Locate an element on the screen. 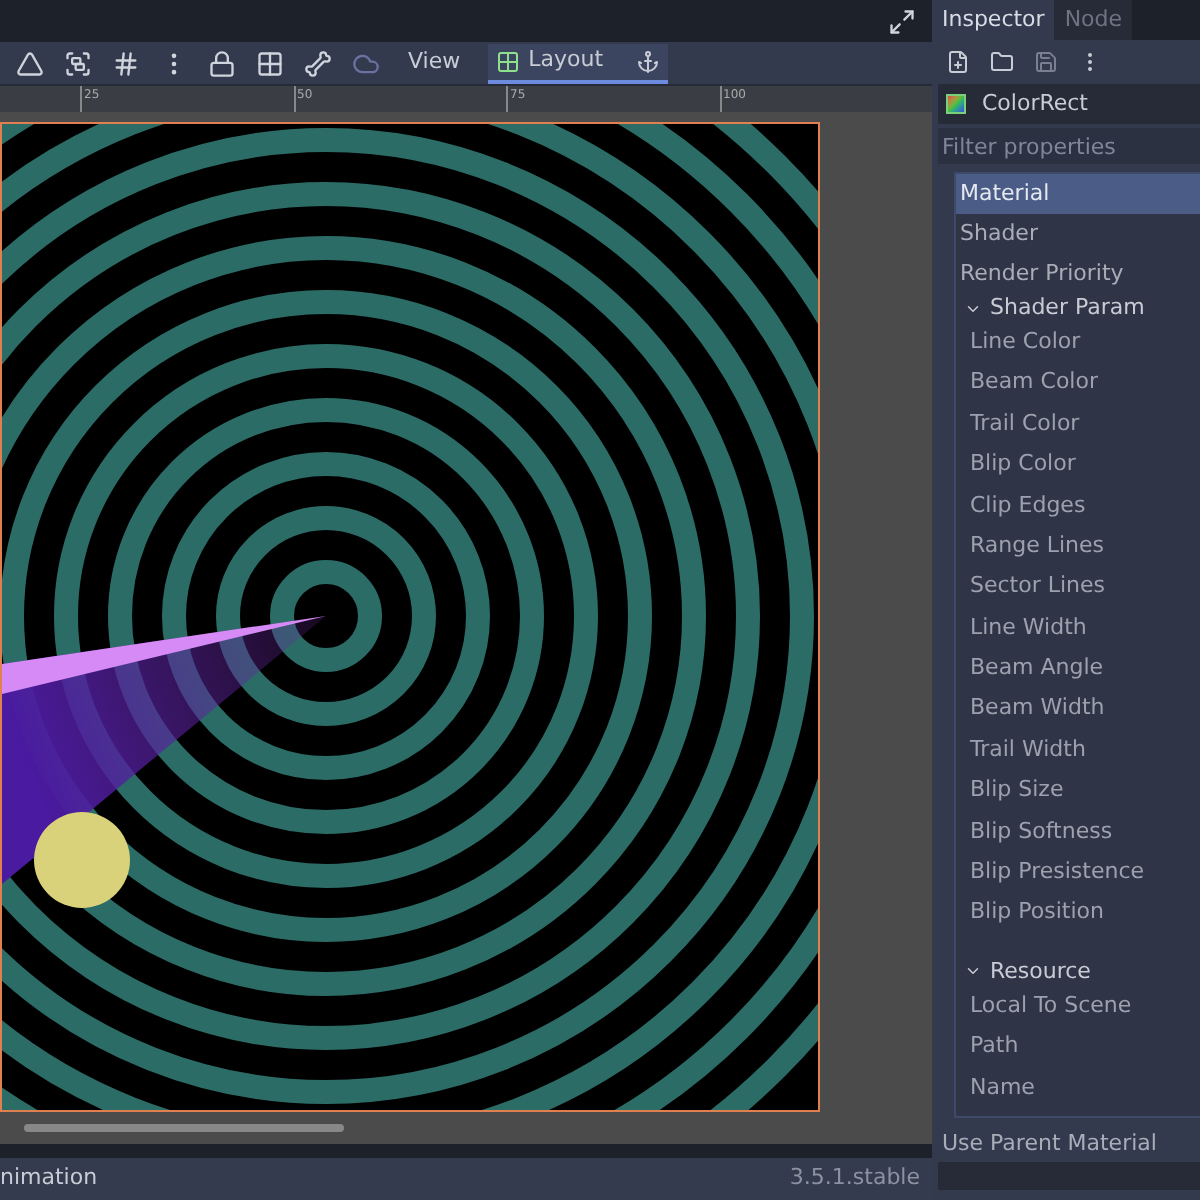 This screenshot has width=1200, height=1200. cloud-icon is located at coordinates (366, 63).